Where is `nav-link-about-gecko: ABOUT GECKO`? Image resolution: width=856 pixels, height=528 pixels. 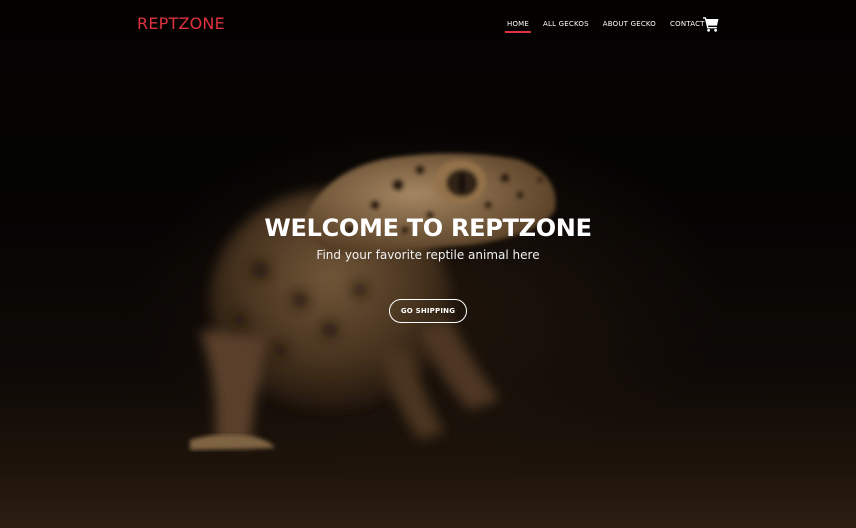 nav-link-about-gecko: ABOUT GECKO is located at coordinates (629, 24).